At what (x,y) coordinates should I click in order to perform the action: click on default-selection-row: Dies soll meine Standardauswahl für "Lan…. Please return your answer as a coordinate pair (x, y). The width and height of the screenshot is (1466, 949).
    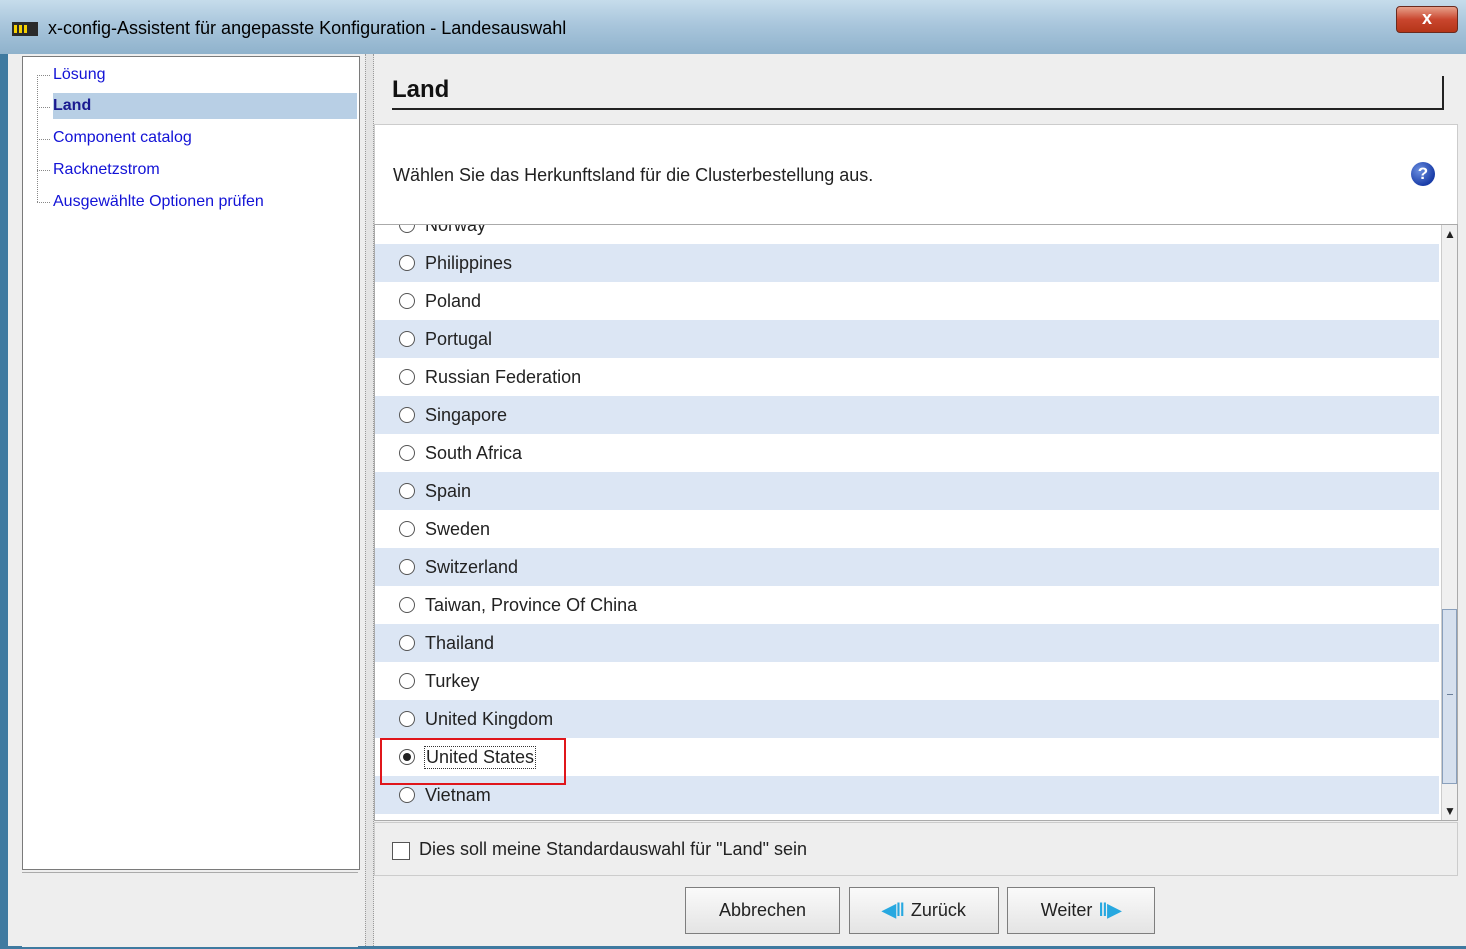
    Looking at the image, I should click on (916, 849).